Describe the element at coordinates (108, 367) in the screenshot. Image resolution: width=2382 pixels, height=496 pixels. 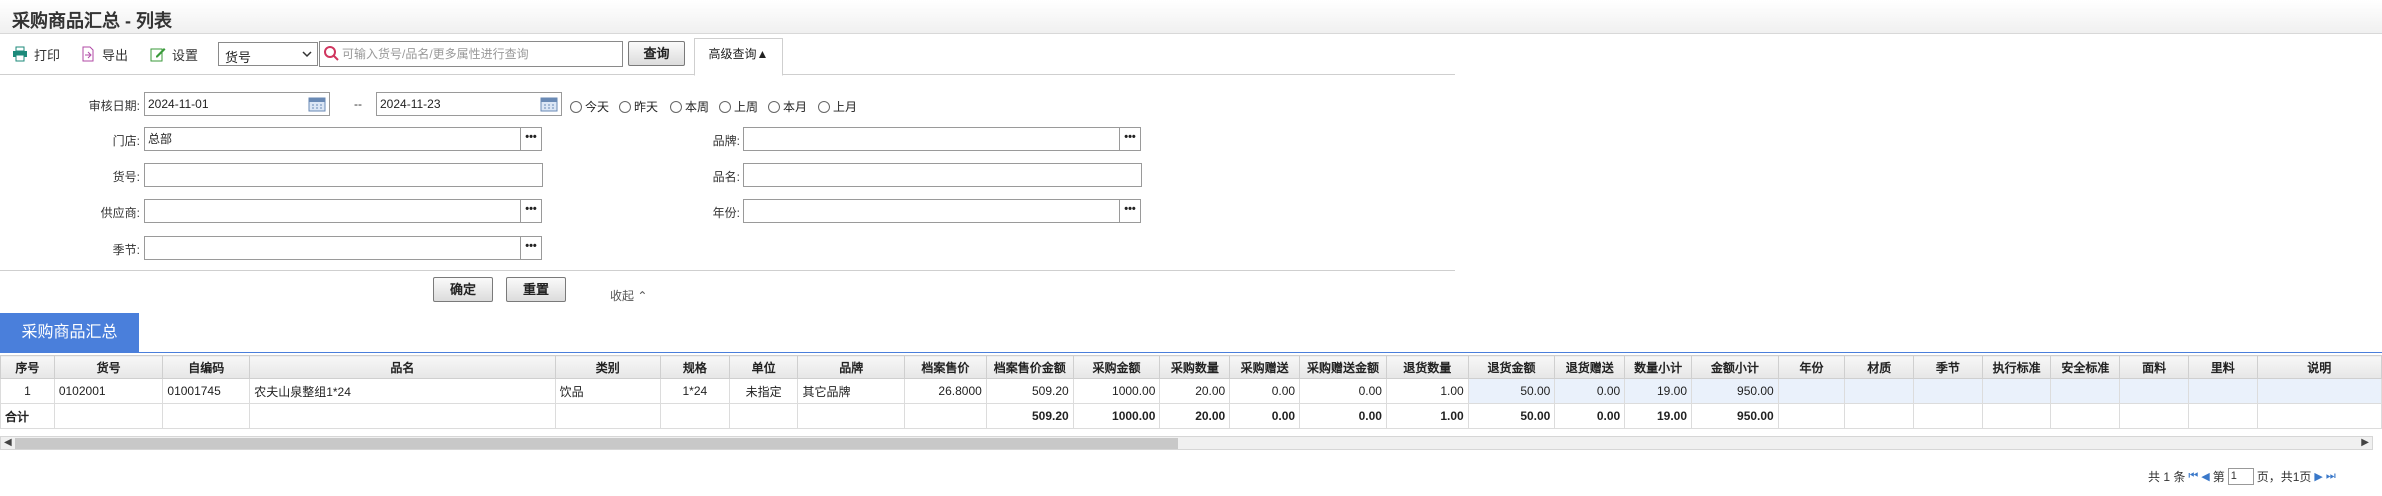
I see `column-header: 货号` at that location.